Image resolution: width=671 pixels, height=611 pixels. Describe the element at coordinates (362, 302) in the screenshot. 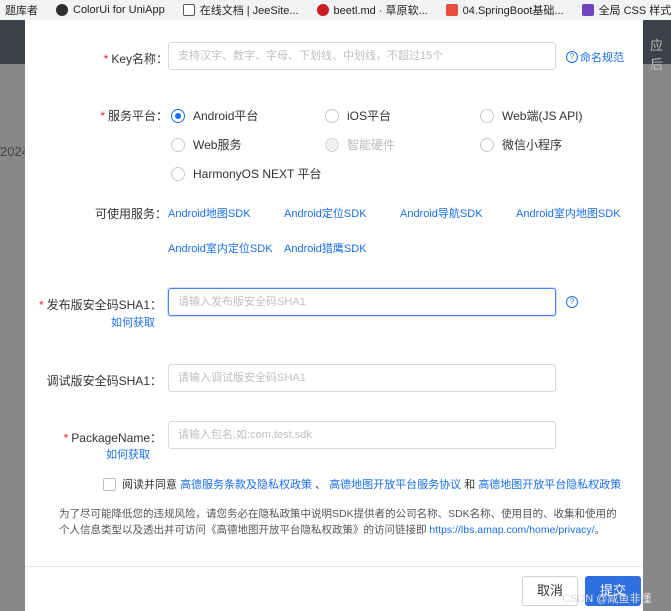

I see `release-sha1-input: 请输入发布版安全码SHA1` at that location.